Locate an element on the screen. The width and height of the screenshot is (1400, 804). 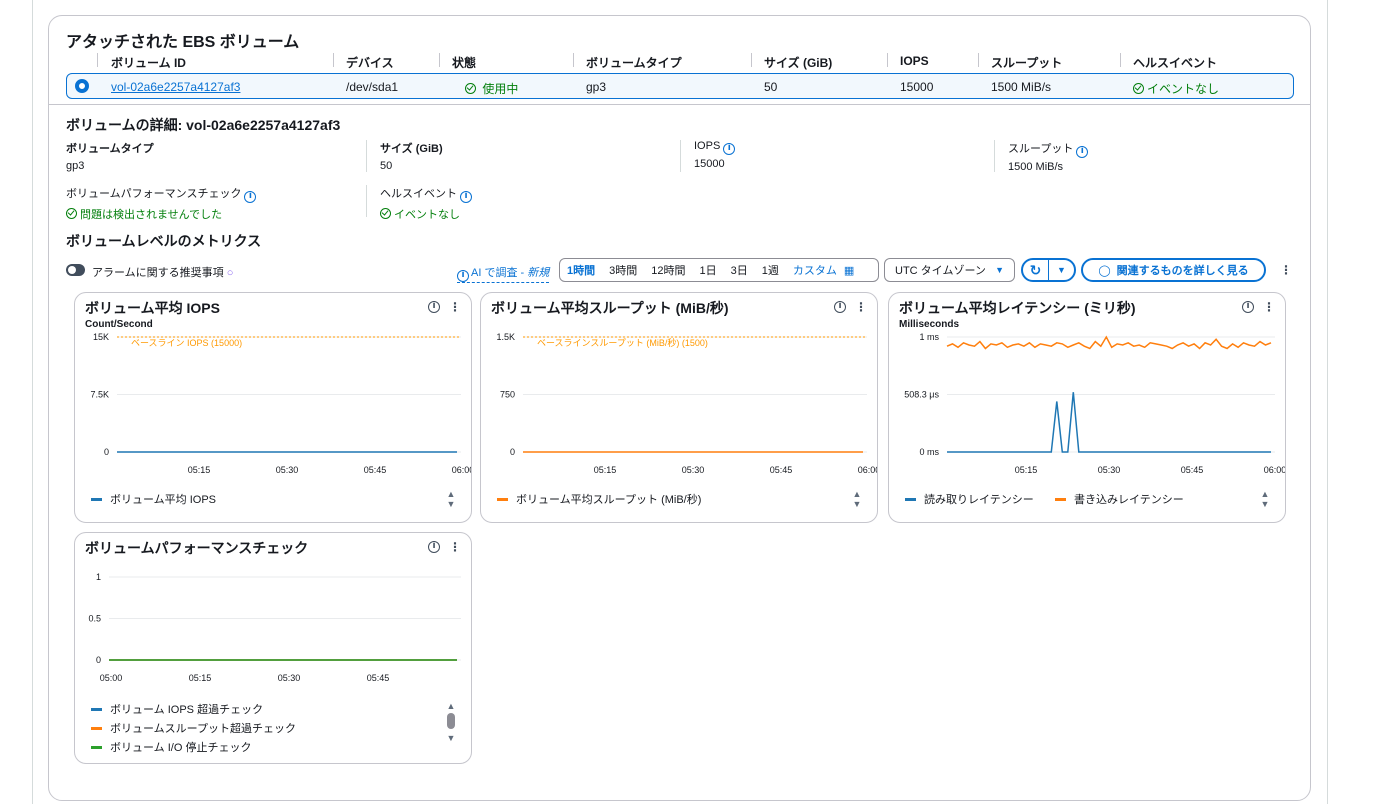
alarm-label-text: アラームに関する推奨事項 is located at coordinates (158, 273).